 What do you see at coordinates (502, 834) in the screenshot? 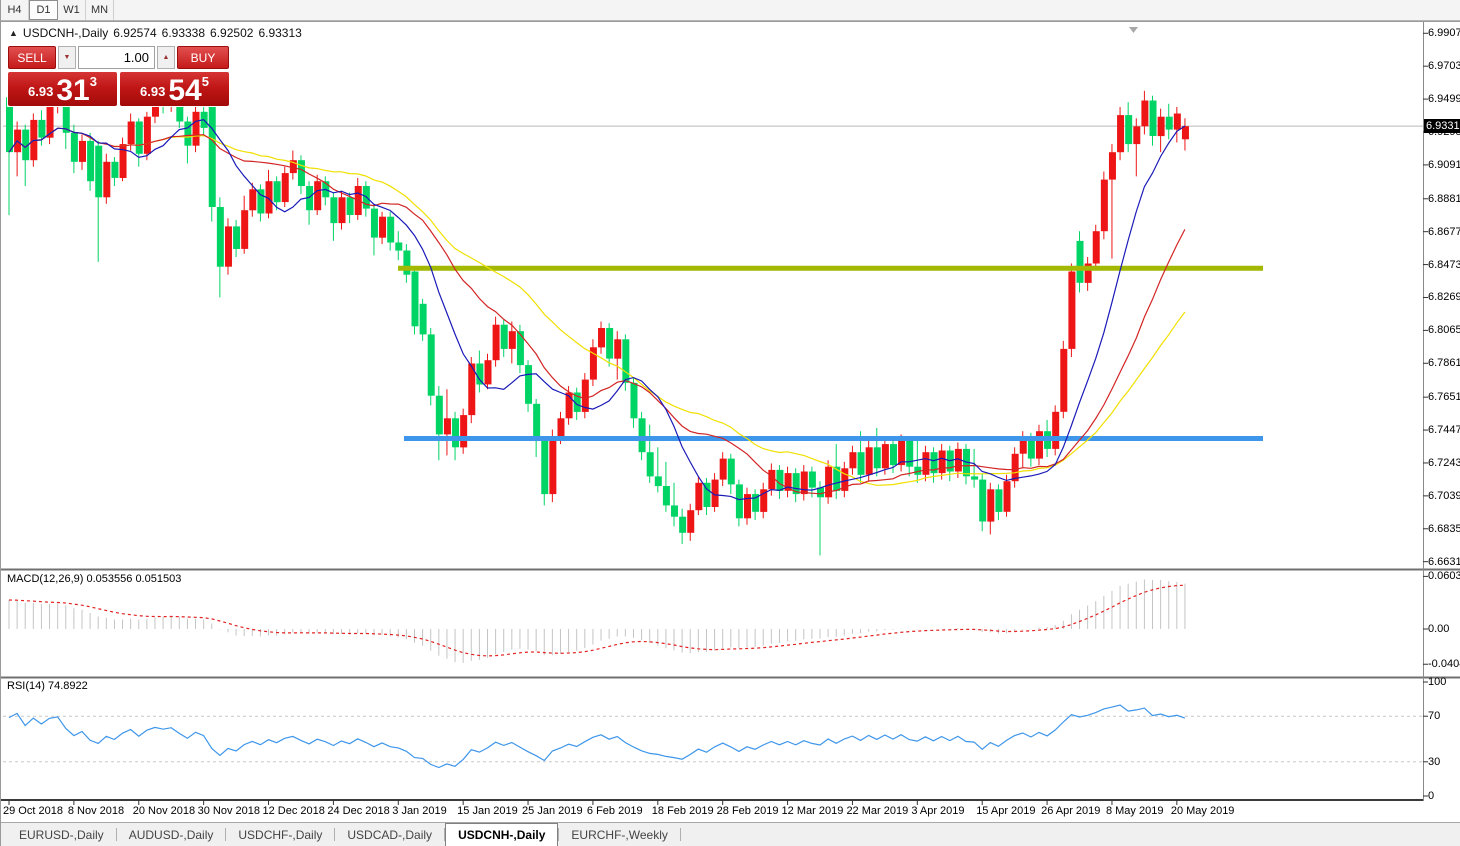
I see `chart-tab-usdcnhdaily: USDCNH-,Daily` at bounding box center [502, 834].